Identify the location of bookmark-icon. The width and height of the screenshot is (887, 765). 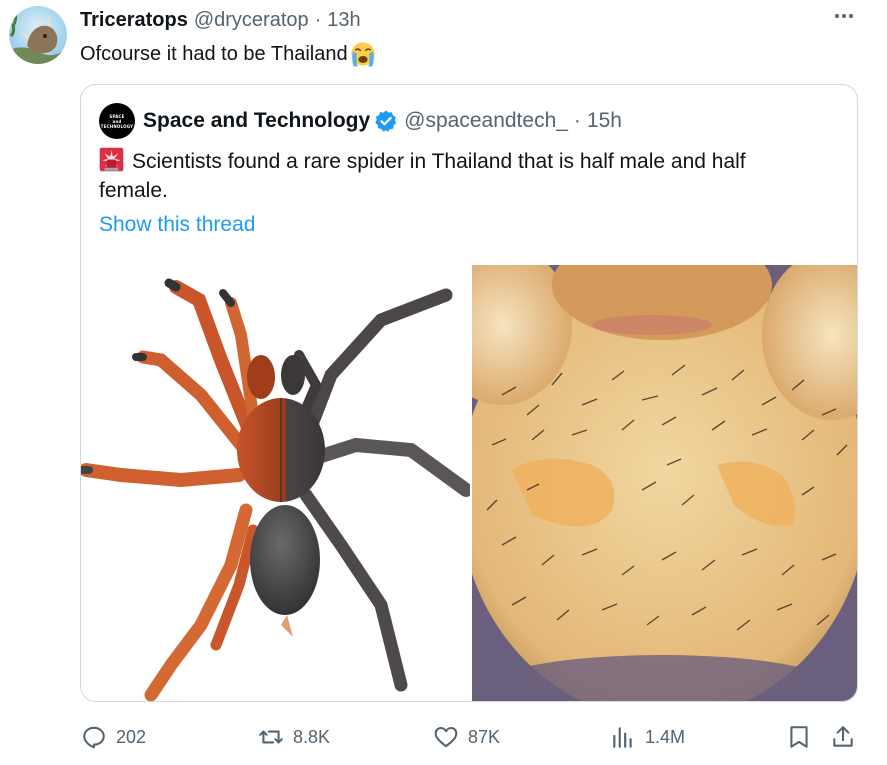
(799, 737).